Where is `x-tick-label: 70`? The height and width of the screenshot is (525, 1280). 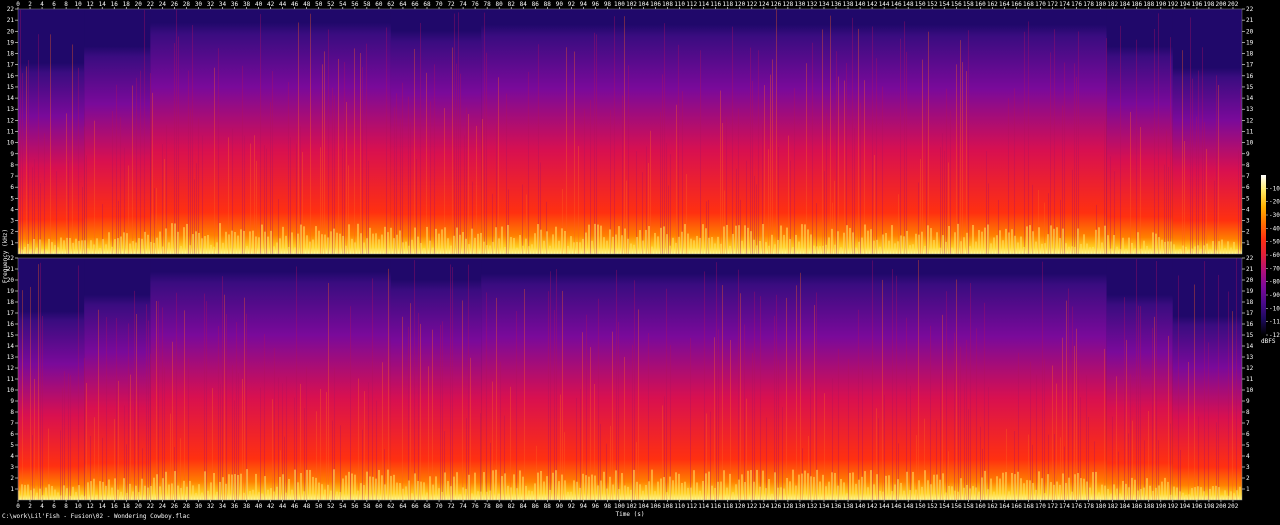 x-tick-label: 70 is located at coordinates (439, 506).